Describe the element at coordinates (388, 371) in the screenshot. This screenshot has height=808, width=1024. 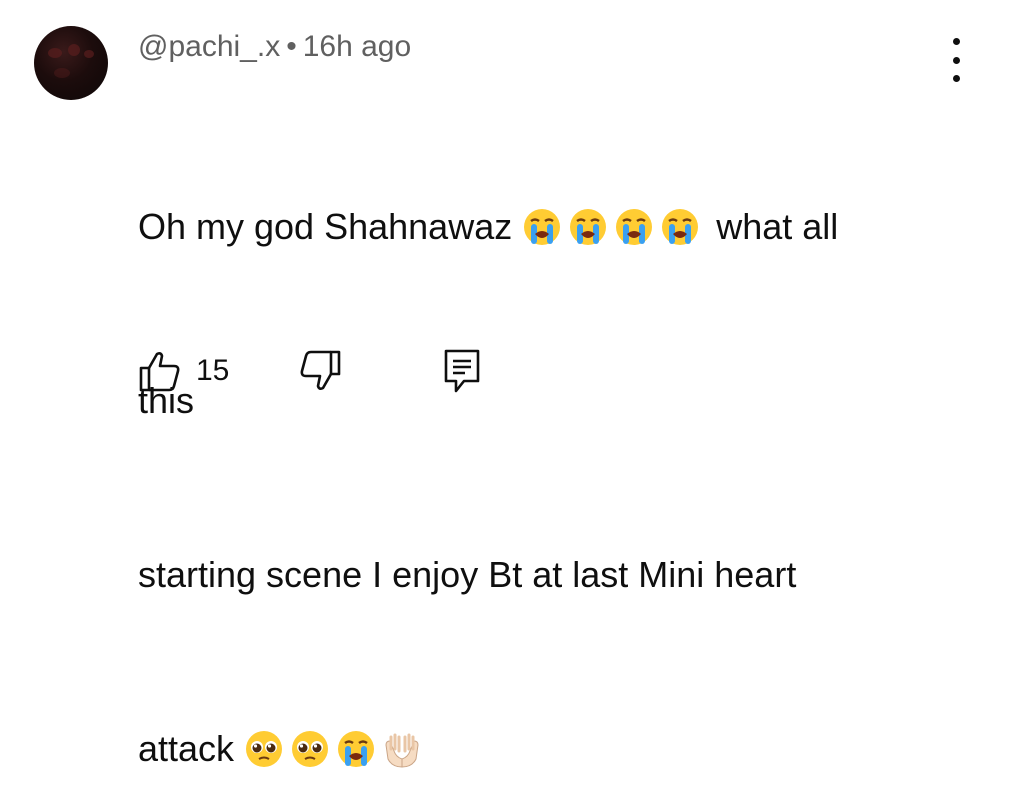
I see `comment-actions: 15` at that location.